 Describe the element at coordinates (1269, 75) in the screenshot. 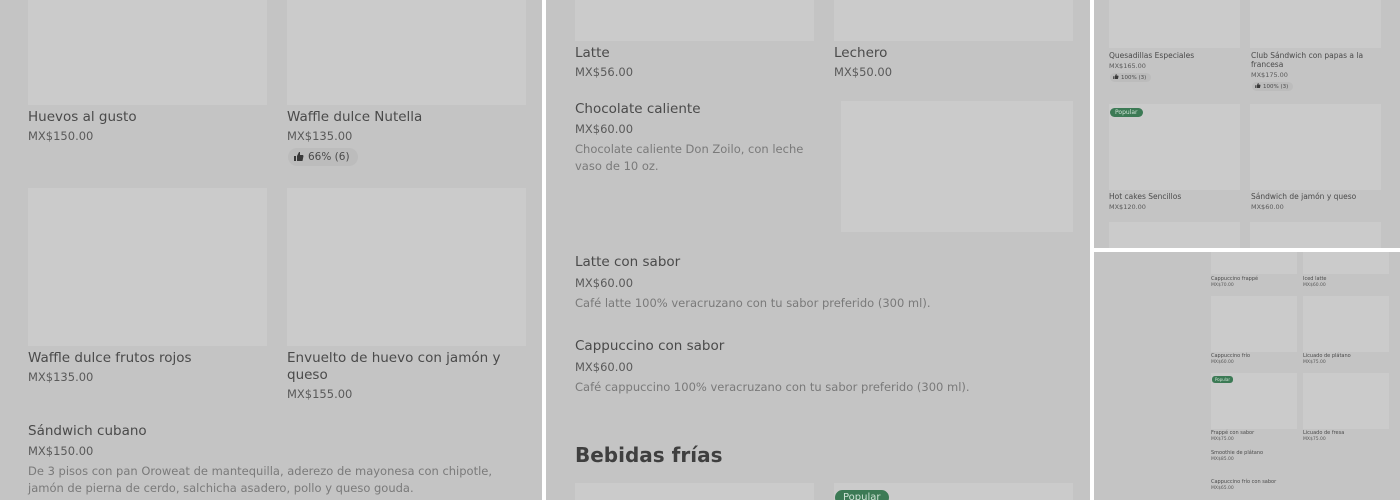

I see `item-price: MX$175.00` at that location.